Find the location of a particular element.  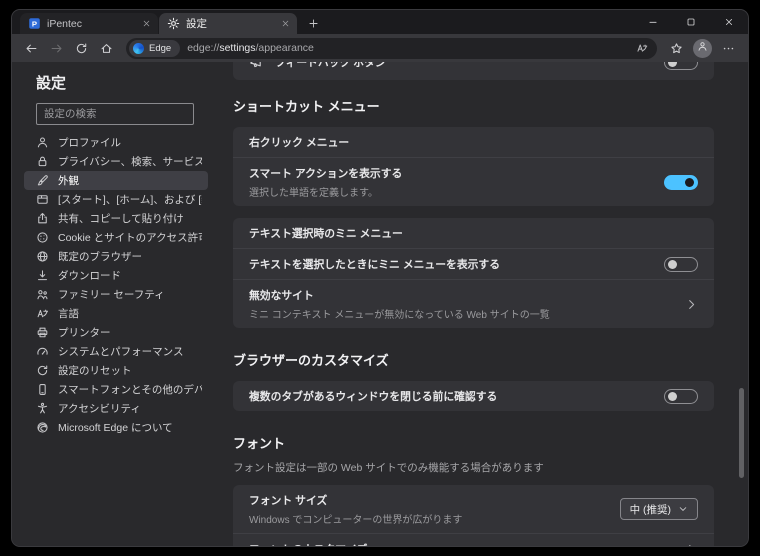

font-size-dropdown: 中 (推奨) is located at coordinates (658, 509).